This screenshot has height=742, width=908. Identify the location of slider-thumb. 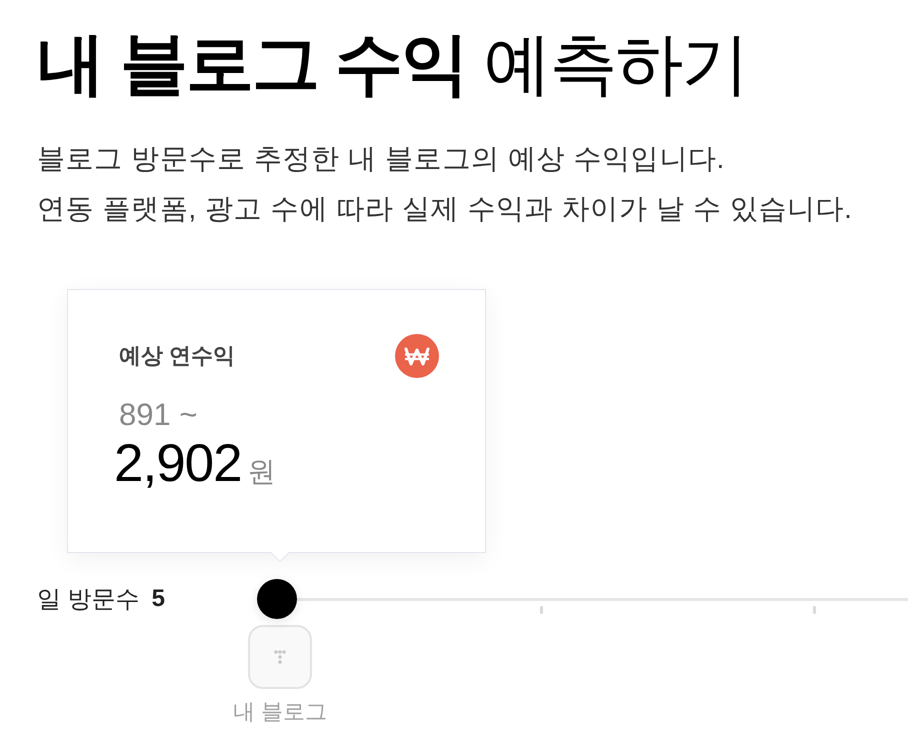
(277, 599).